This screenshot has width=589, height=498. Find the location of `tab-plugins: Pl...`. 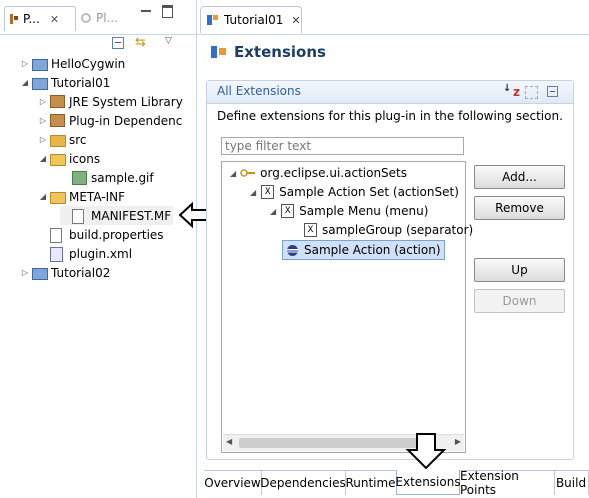

tab-plugins: Pl... is located at coordinates (105, 18).